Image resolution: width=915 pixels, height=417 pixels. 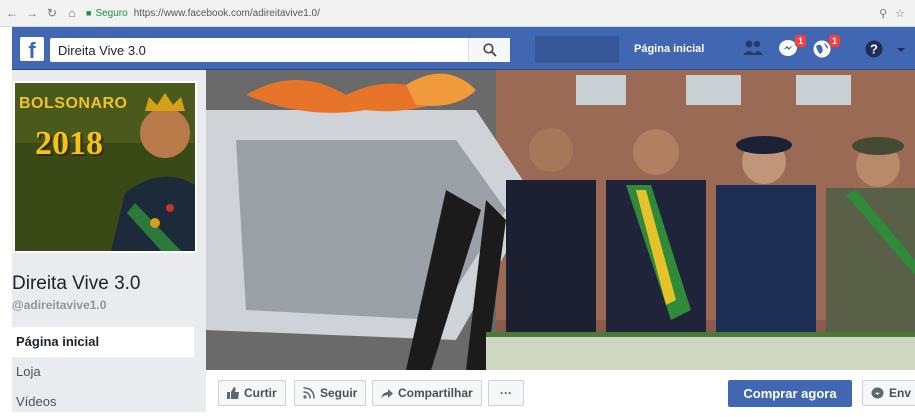 I want to click on search-input: Direita Vive 3.0, so click(x=259, y=50).